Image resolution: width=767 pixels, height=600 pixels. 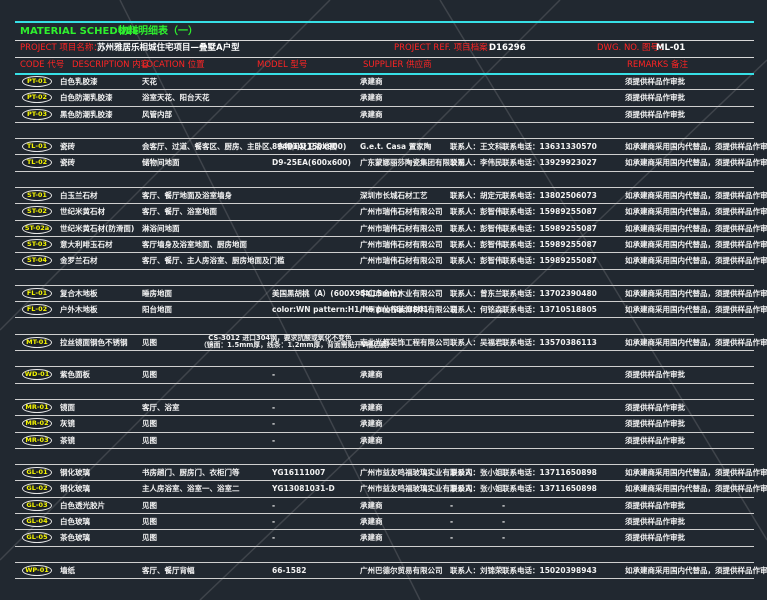 What do you see at coordinates (401, 293) in the screenshot?
I see `supplier-cell: 中山市金怡木业有限公司` at bounding box center [401, 293].